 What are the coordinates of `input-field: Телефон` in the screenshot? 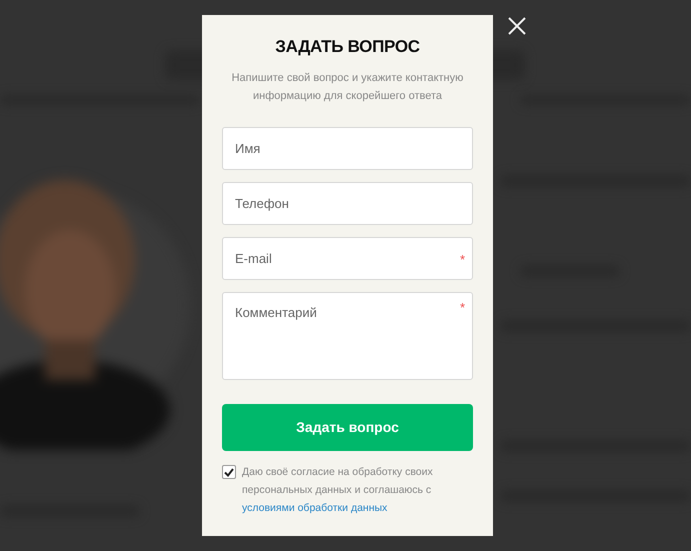 It's located at (347, 204).